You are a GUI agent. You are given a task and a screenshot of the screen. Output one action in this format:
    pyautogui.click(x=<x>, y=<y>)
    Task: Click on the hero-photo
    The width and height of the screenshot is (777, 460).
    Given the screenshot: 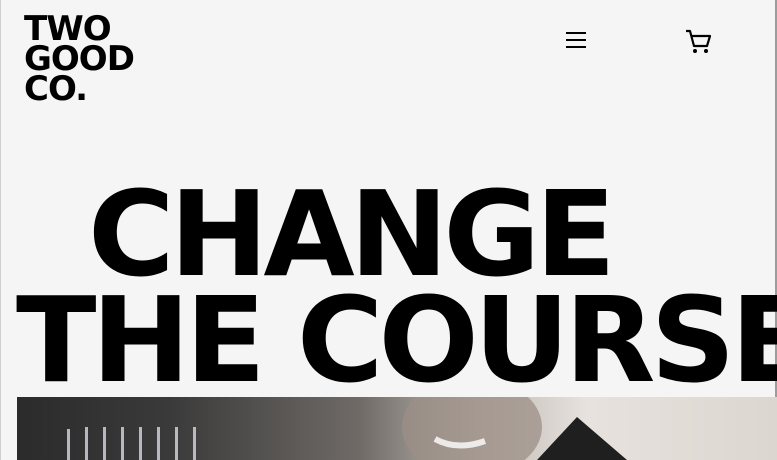 What is the action you would take?
    pyautogui.click(x=347, y=428)
    